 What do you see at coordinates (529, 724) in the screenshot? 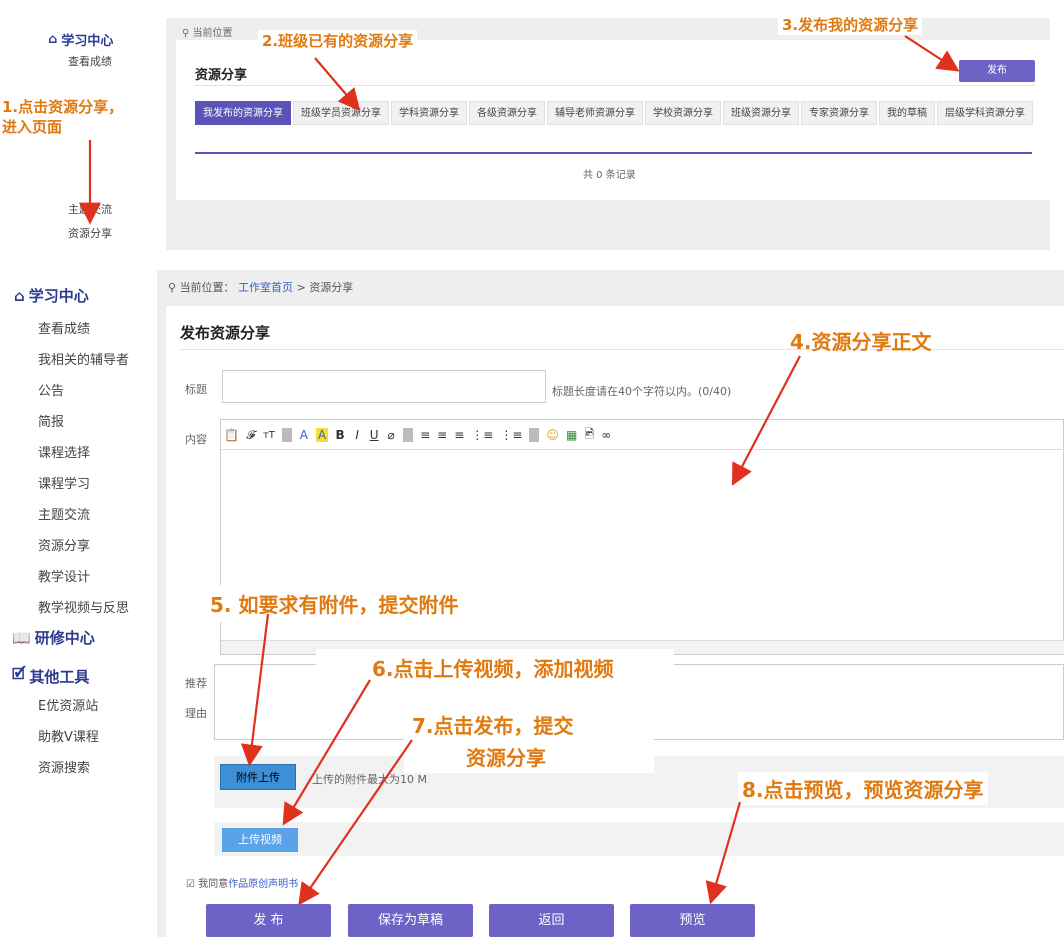
I see `annotation-7-line1: 7.点击发布，提交` at bounding box center [529, 724].